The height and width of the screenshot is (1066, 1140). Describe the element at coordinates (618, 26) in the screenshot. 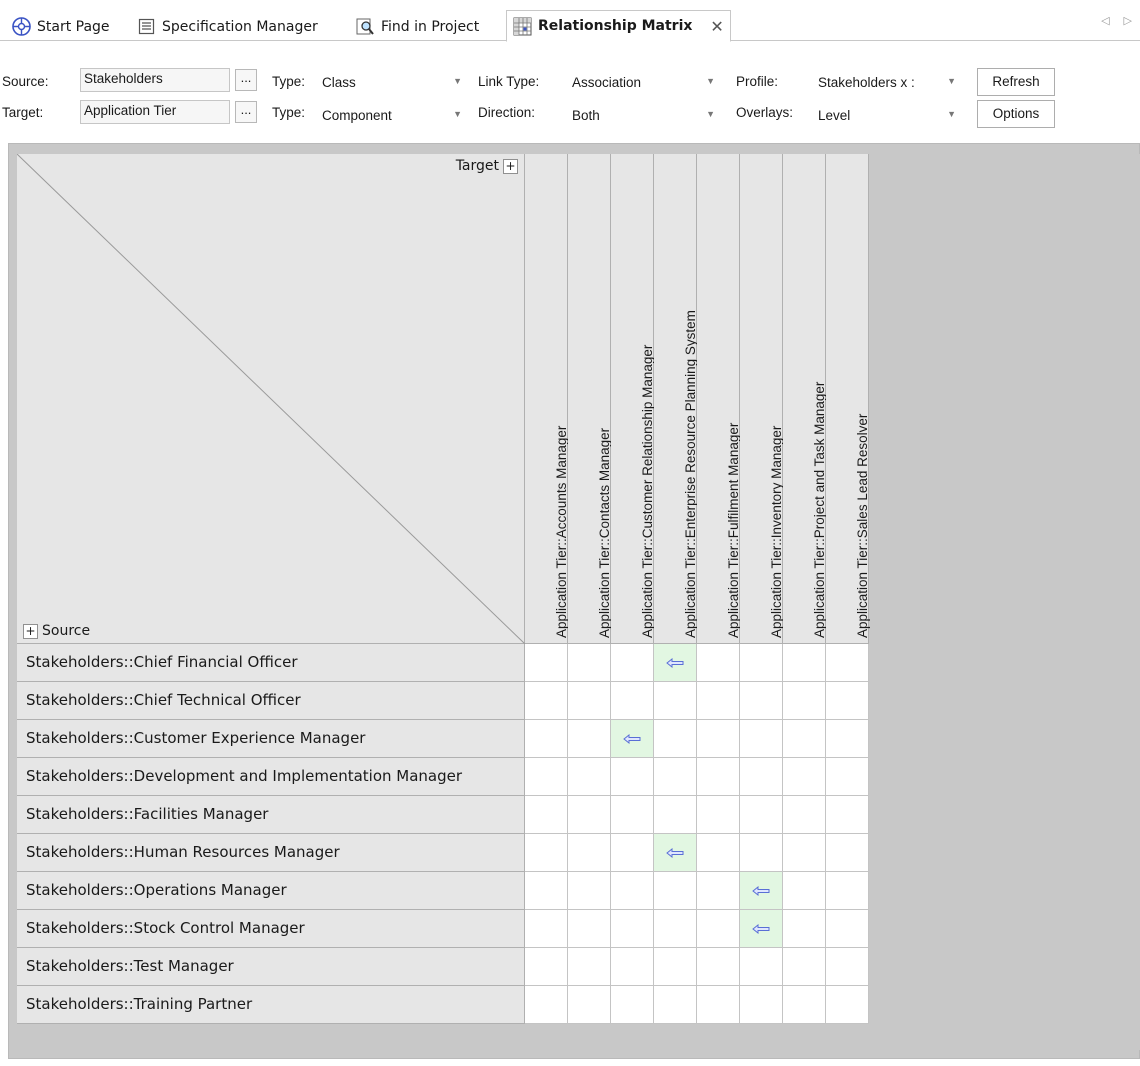

I see `tab-relationship-matrix: Relationship Matrix ✕` at that location.